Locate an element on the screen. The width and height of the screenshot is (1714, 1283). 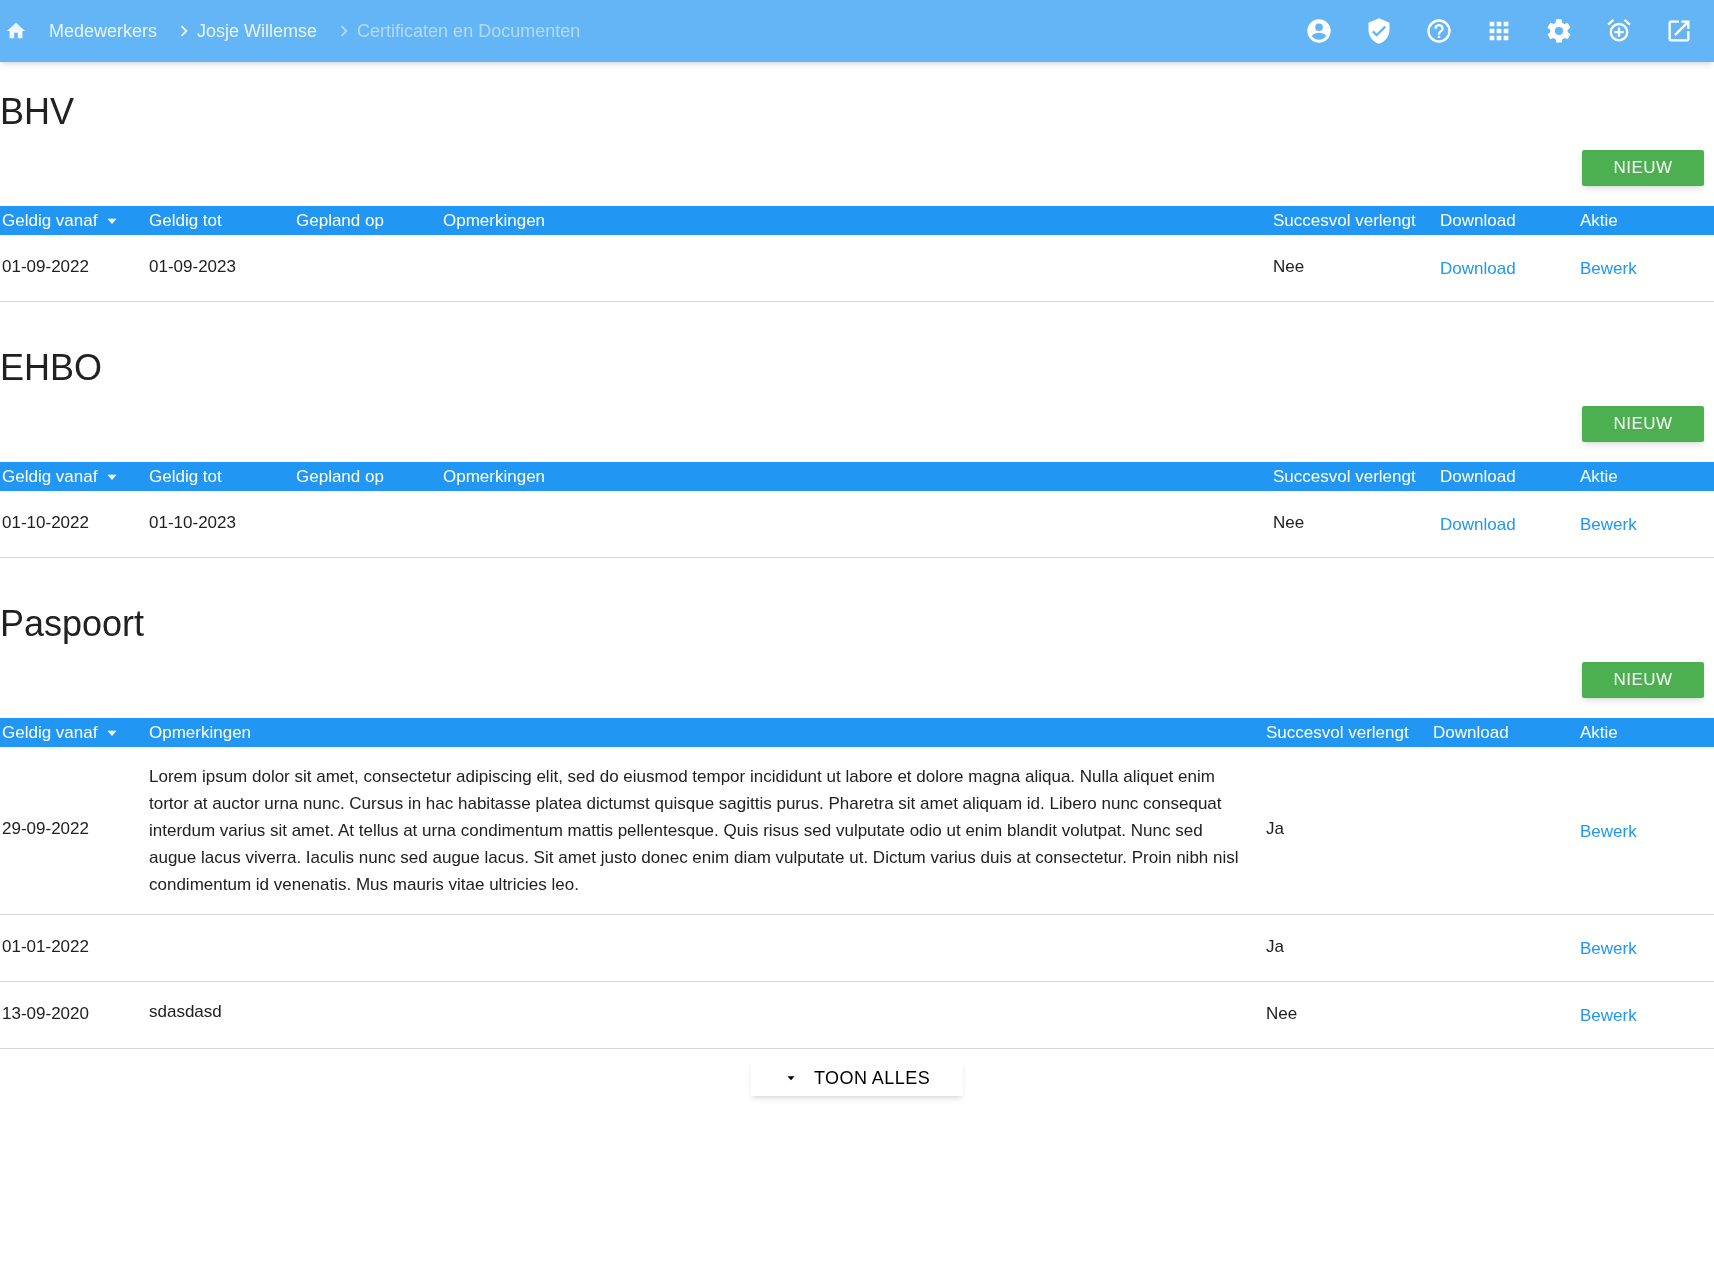
settings-icon is located at coordinates (1559, 31).